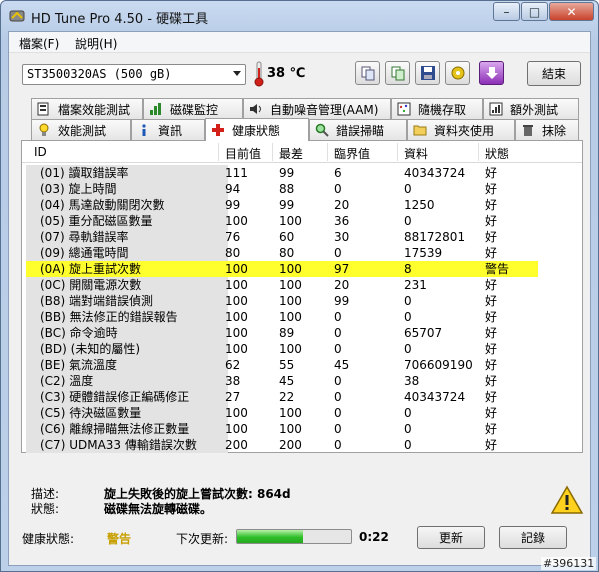  Describe the element at coordinates (342, 301) in the screenshot. I see `cell-threshold: 99` at that location.